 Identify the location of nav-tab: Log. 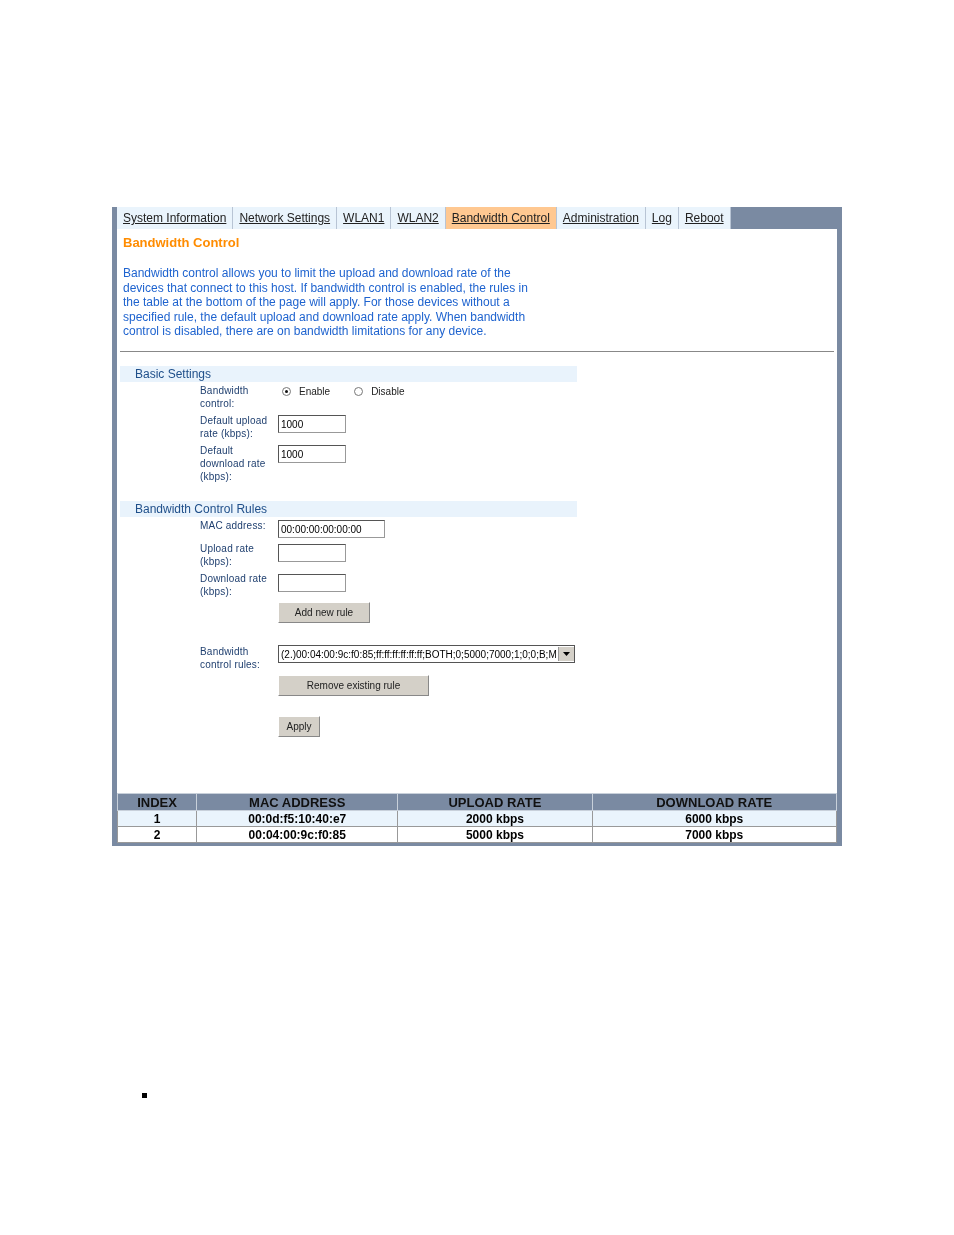
(662, 218).